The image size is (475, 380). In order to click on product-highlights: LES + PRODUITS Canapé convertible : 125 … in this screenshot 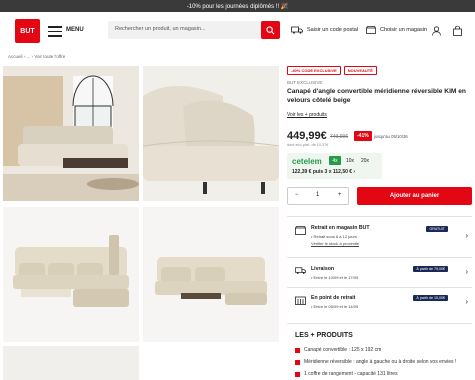, I will do `click(379, 351)`.